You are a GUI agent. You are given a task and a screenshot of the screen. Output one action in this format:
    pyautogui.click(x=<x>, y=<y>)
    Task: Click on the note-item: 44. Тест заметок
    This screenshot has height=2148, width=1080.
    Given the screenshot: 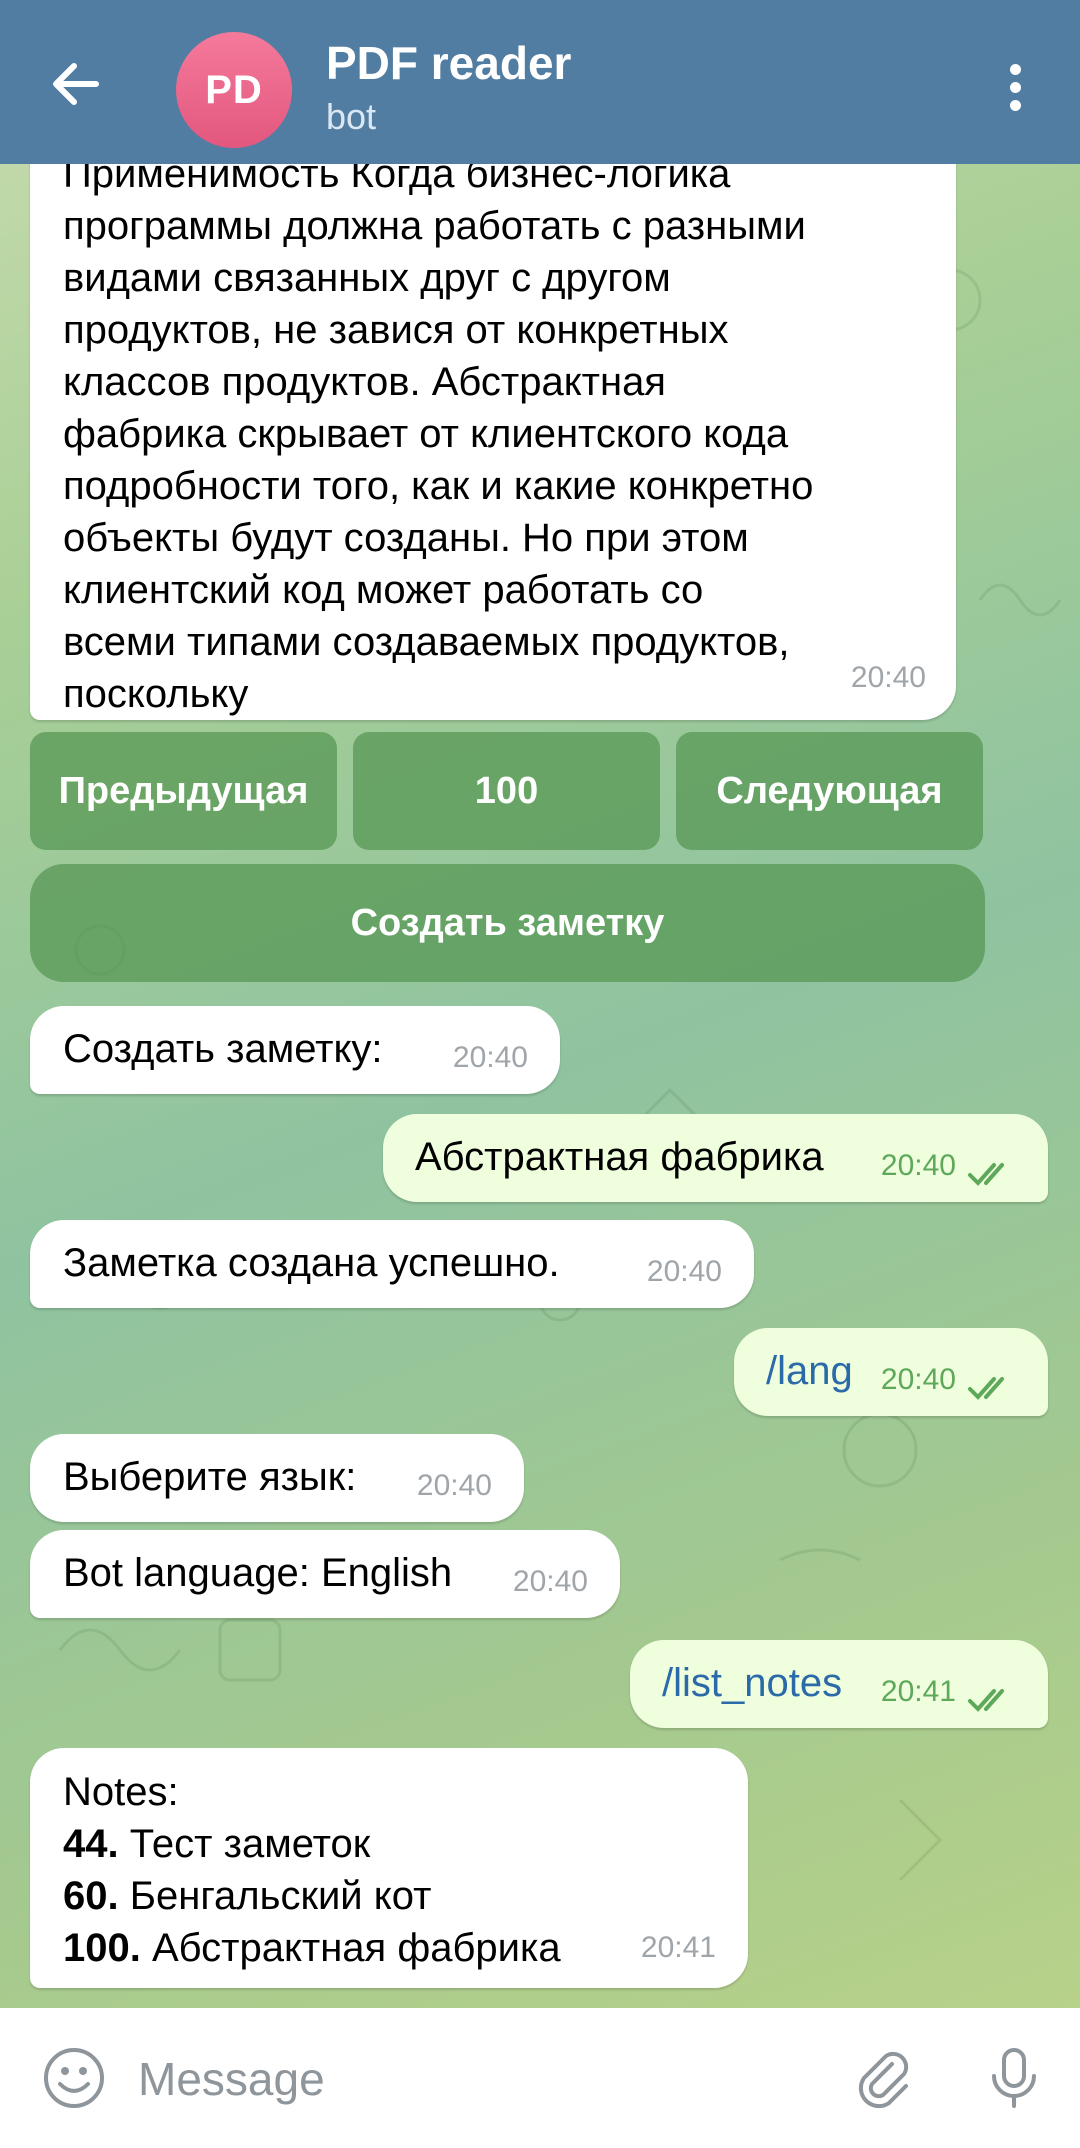 What is the action you would take?
    pyautogui.click(x=383, y=1844)
    